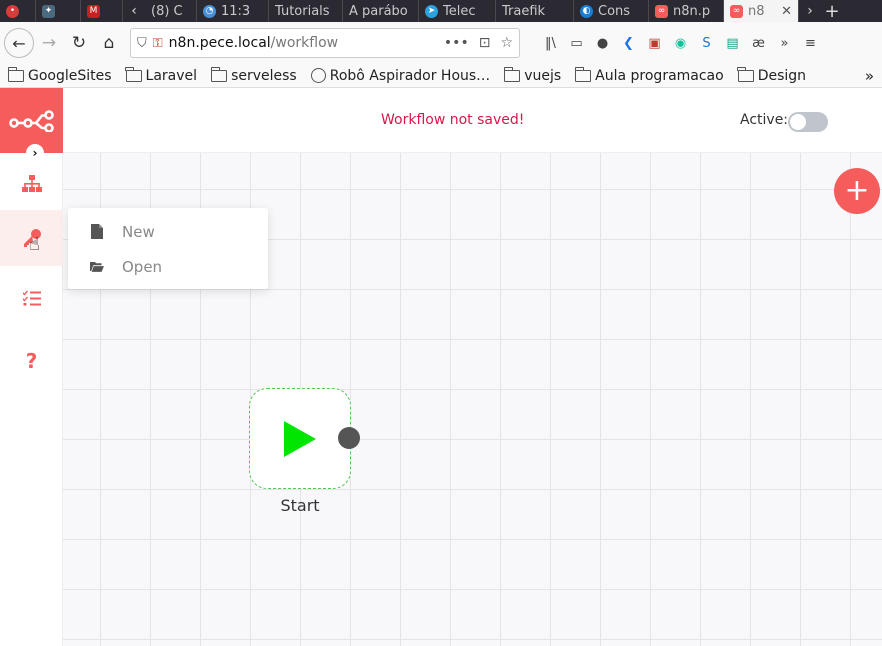  What do you see at coordinates (869, 76) in the screenshot?
I see `bookmarks-overflow-icon: »` at bounding box center [869, 76].